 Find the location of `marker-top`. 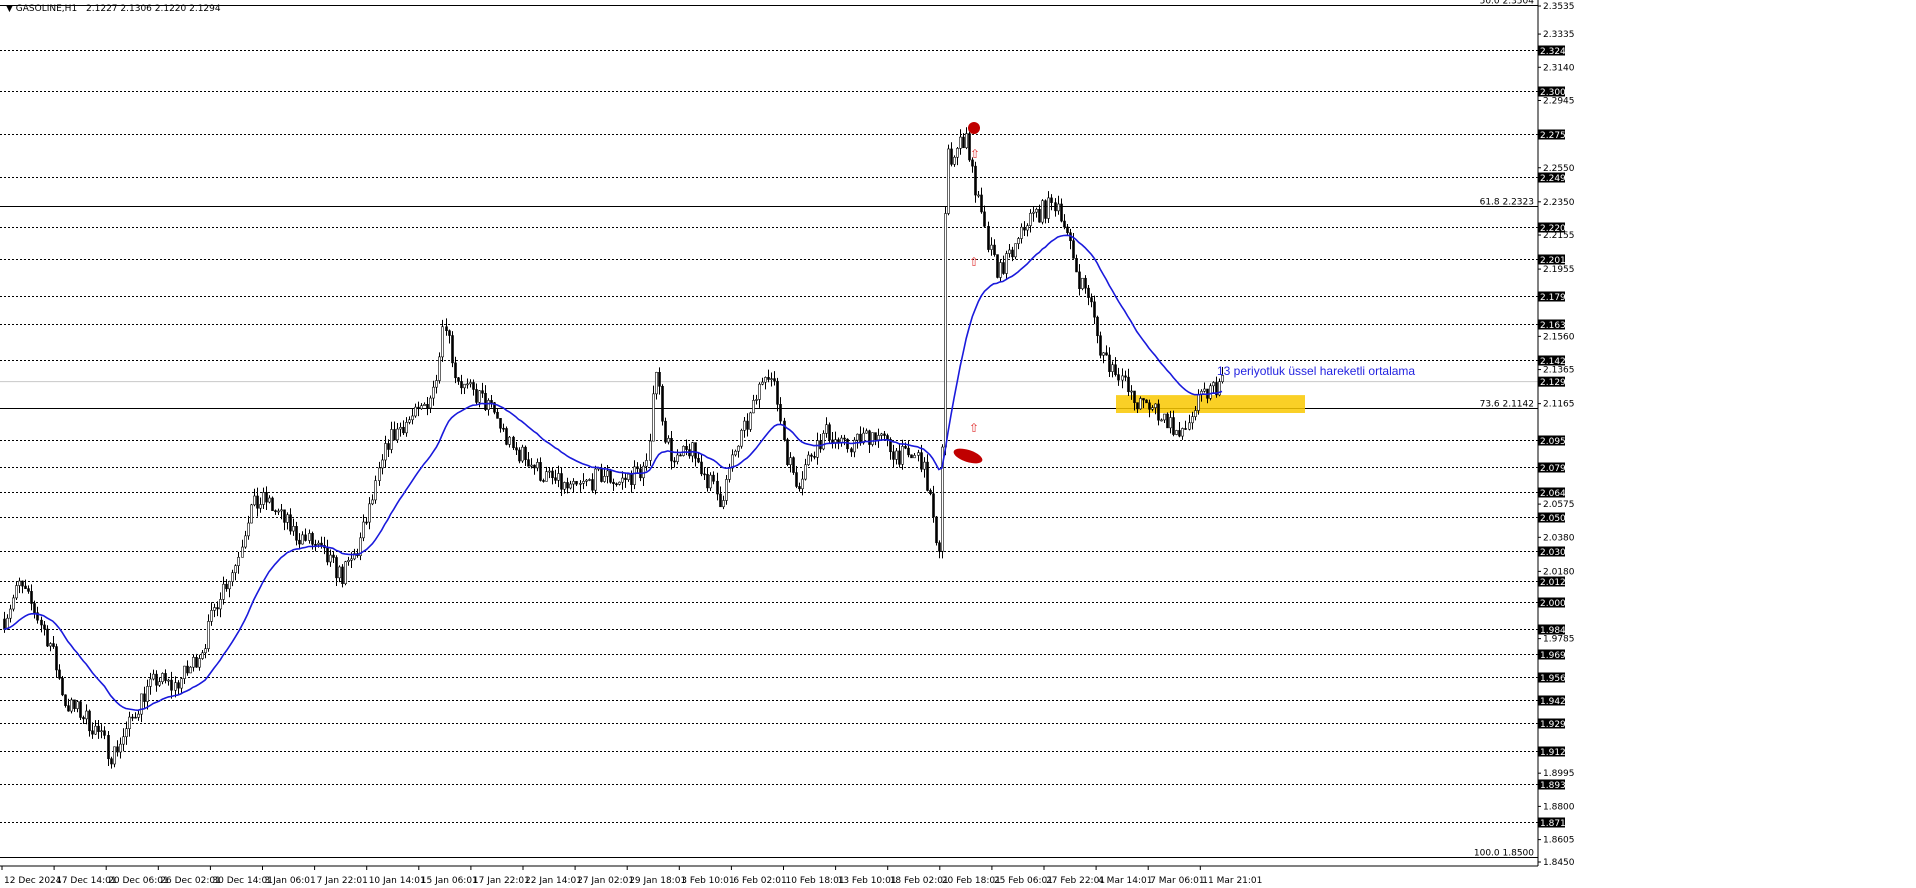

marker-top is located at coordinates (974, 128).